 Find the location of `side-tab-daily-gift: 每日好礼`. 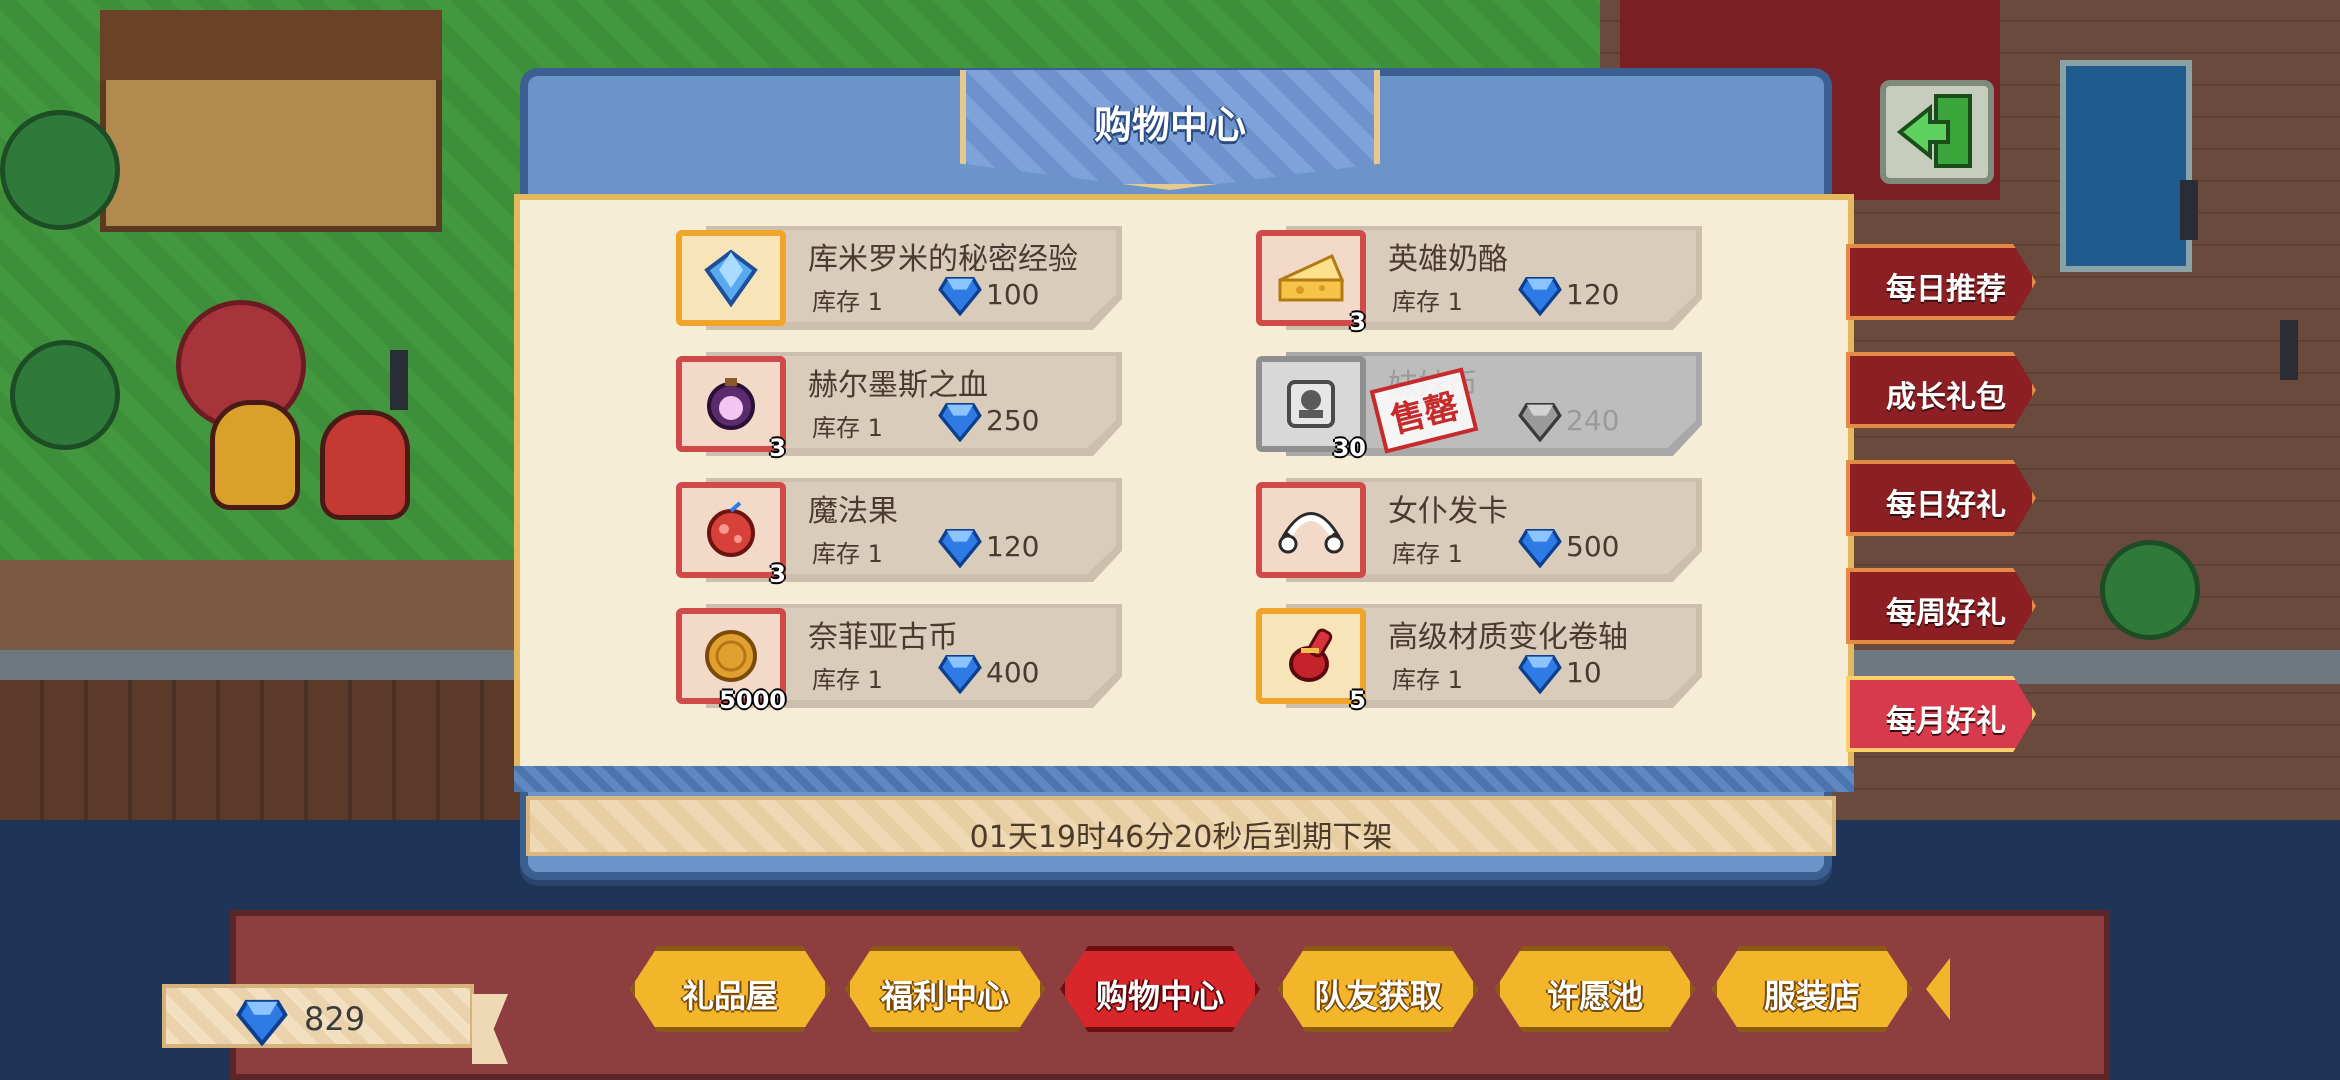

side-tab-daily-gift: 每日好礼 is located at coordinates (1941, 498).